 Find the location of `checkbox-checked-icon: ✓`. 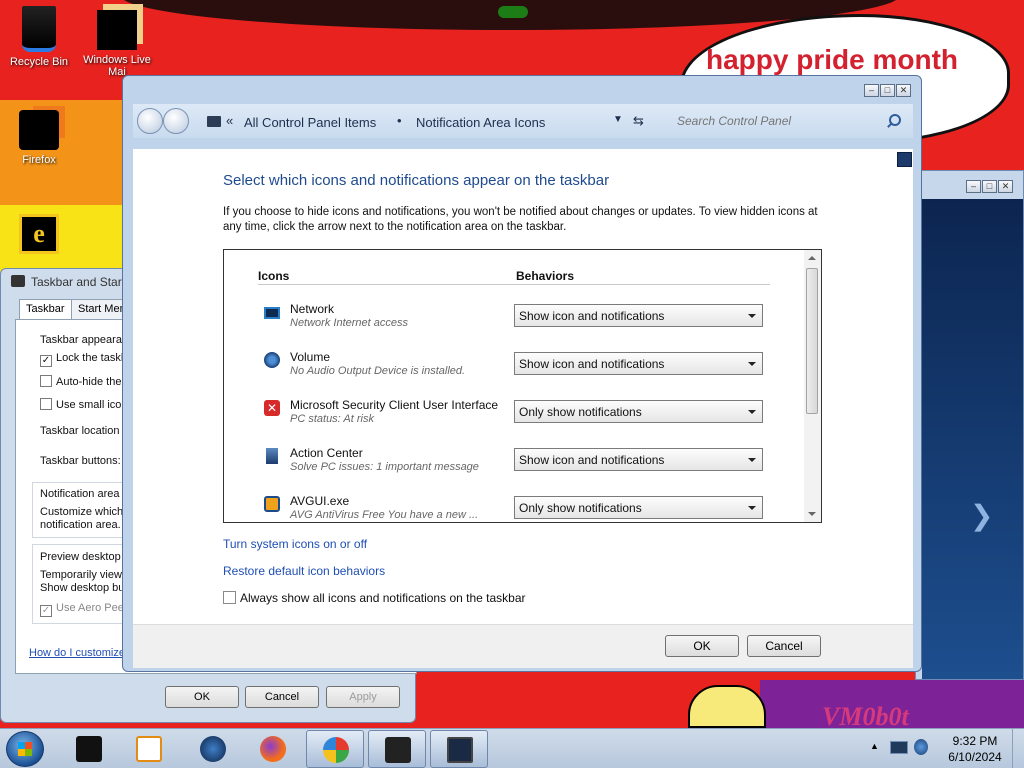

checkbox-checked-icon: ✓ is located at coordinates (46, 611).